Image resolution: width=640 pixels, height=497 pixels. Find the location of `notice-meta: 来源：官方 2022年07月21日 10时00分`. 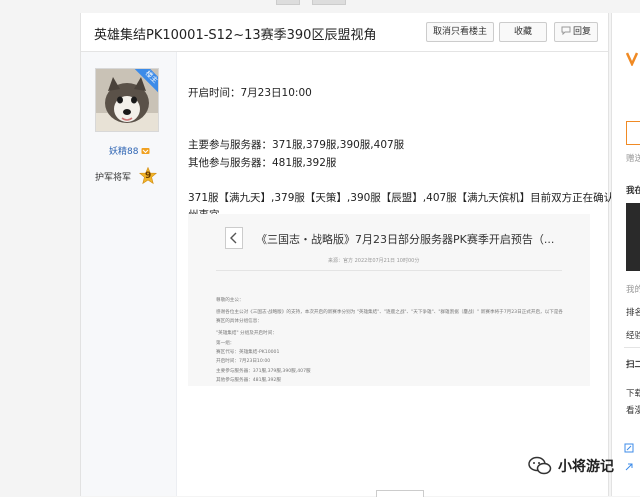

notice-meta: 来源：官方 2022年07月21日 10时00分 is located at coordinates (374, 261).